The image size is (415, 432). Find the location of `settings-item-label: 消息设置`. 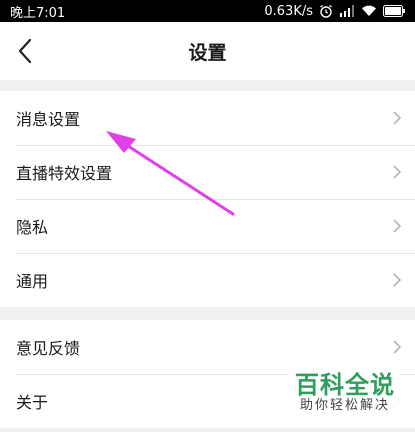

settings-item-label: 消息设置 is located at coordinates (48, 119).